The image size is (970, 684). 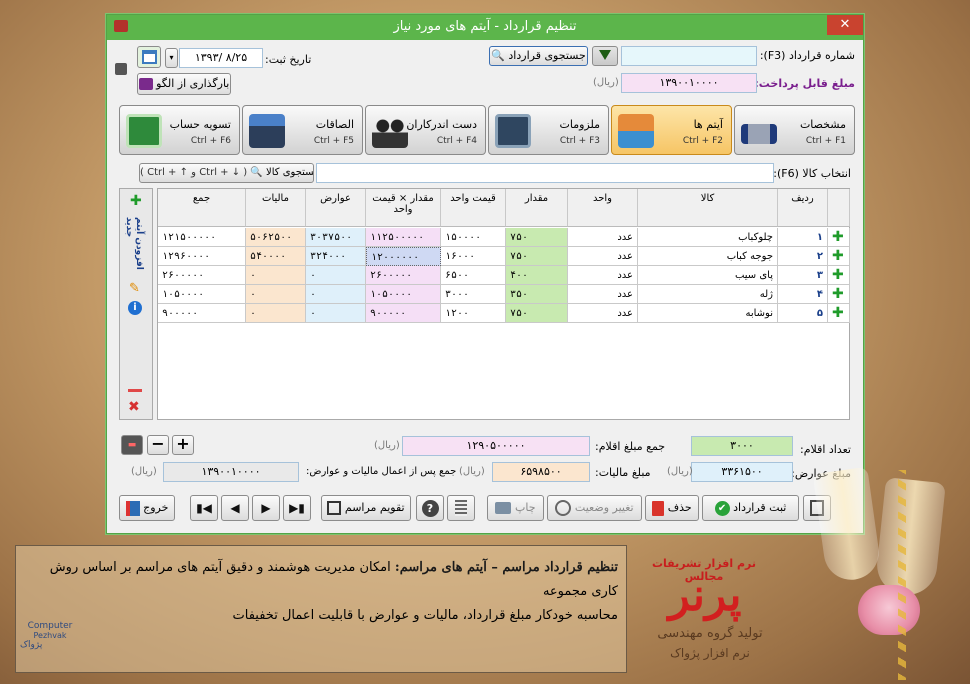 What do you see at coordinates (825, 449) in the screenshot?
I see `item-count-label: تعداد اقلام:` at bounding box center [825, 449].